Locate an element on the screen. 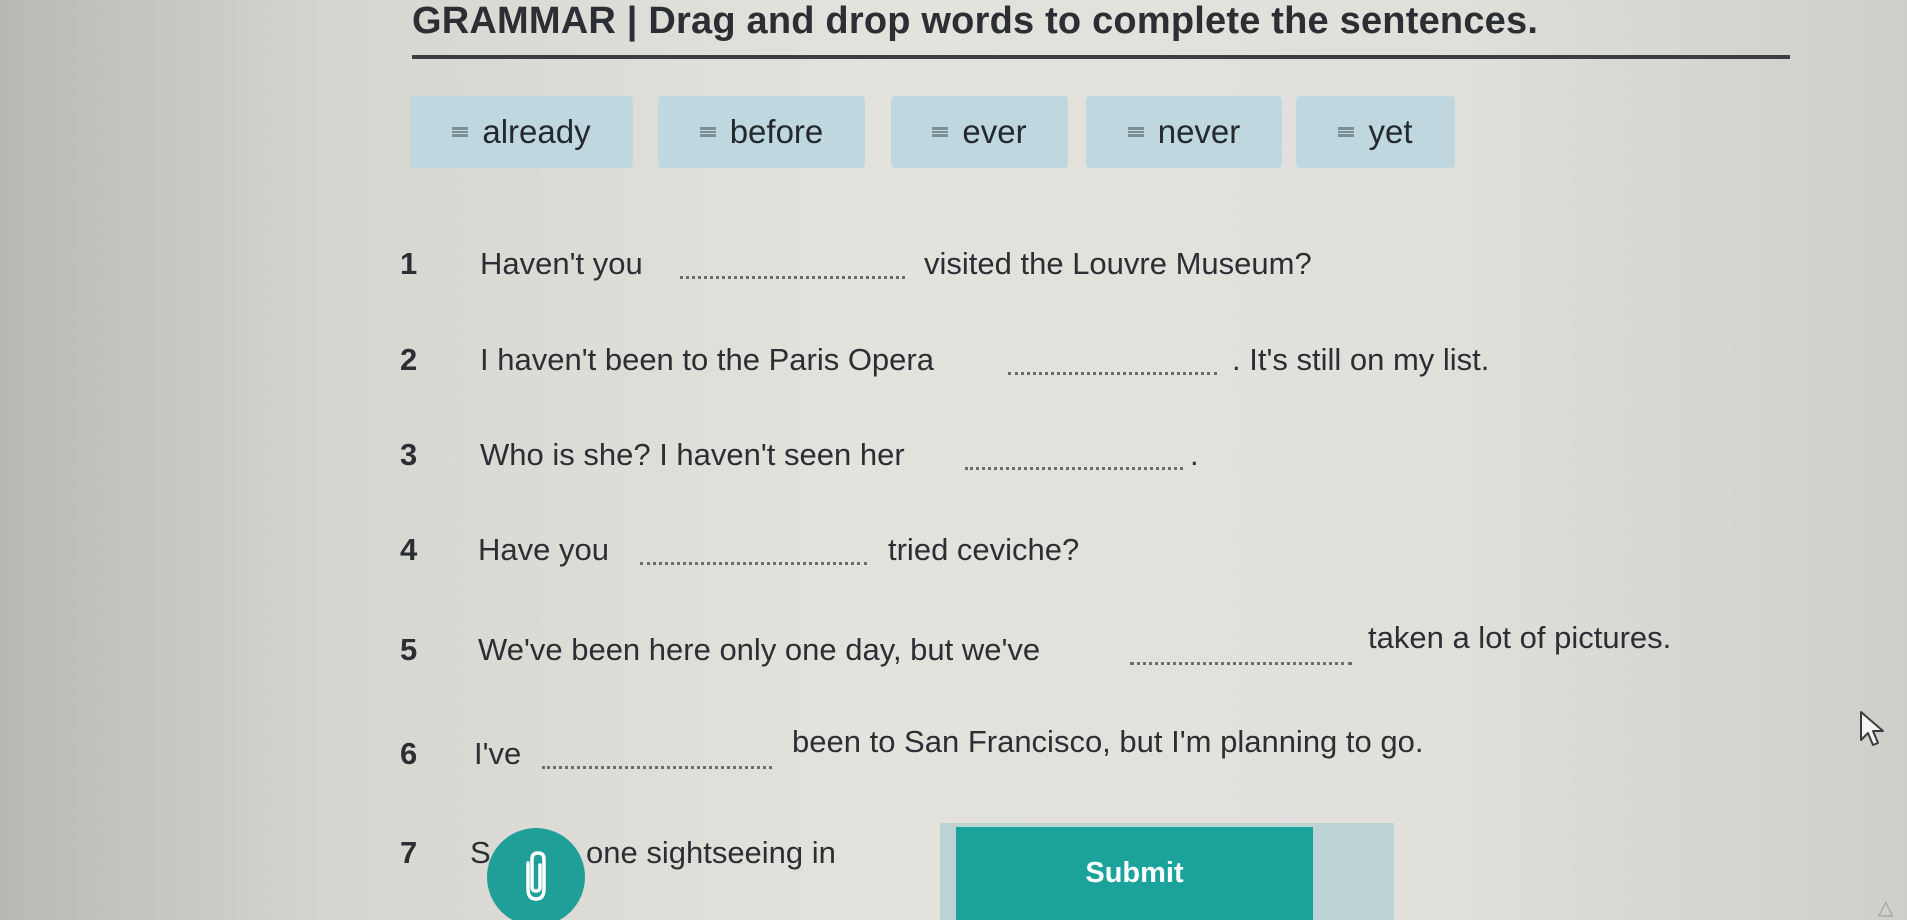 This screenshot has height=920, width=1907. sentence-number: 2 is located at coordinates (409, 359).